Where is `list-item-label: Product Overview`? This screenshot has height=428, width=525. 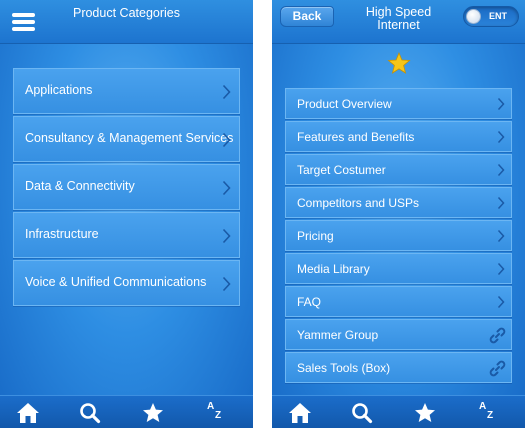
list-item-label: Product Overview is located at coordinates (344, 104).